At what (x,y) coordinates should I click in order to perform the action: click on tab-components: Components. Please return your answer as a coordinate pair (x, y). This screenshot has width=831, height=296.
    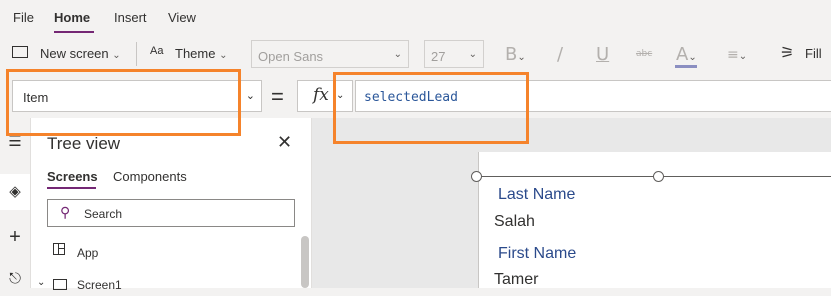
    Looking at the image, I should click on (150, 176).